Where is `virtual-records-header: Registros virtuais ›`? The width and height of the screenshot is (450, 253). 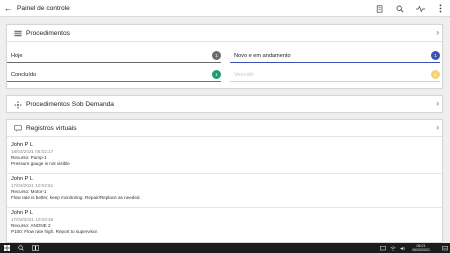 virtual-records-header: Registros virtuais › is located at coordinates (224, 128).